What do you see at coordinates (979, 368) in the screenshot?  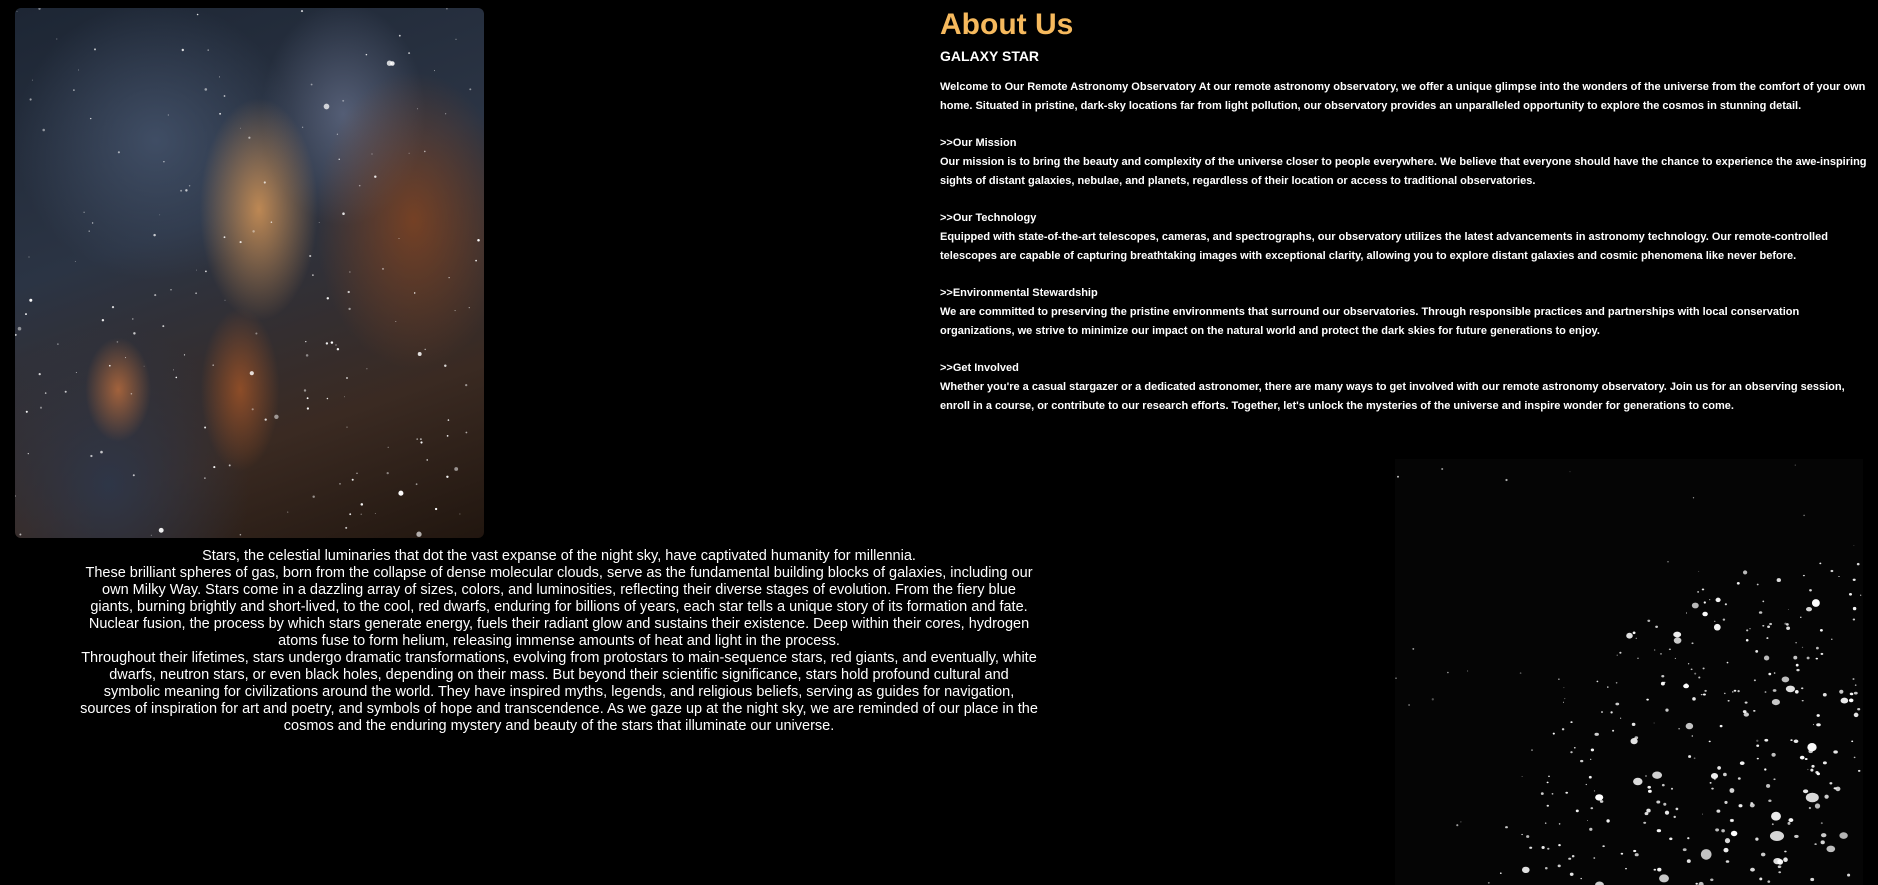 I see `section-heading: >>Get Involved` at bounding box center [979, 368].